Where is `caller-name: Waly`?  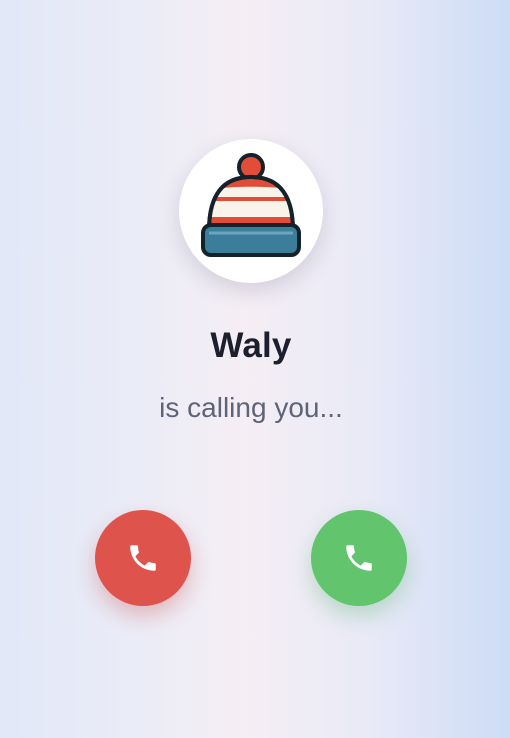 caller-name: Waly is located at coordinates (251, 345).